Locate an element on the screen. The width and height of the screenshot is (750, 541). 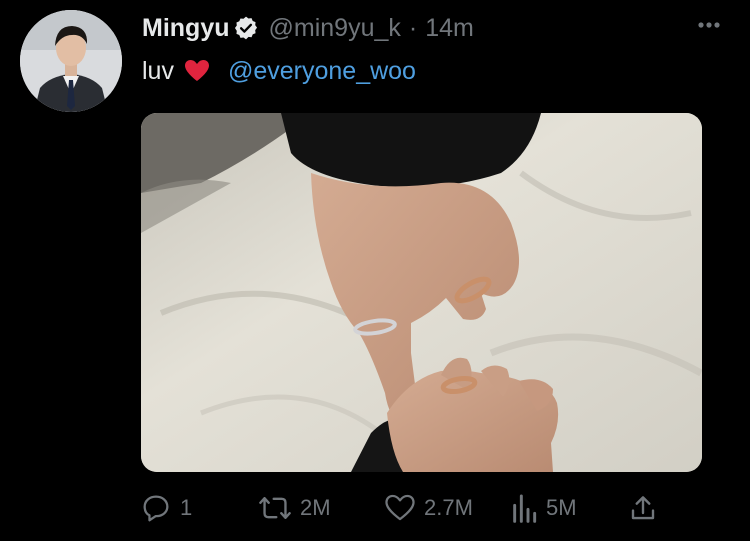
reply-icon is located at coordinates (156, 508).